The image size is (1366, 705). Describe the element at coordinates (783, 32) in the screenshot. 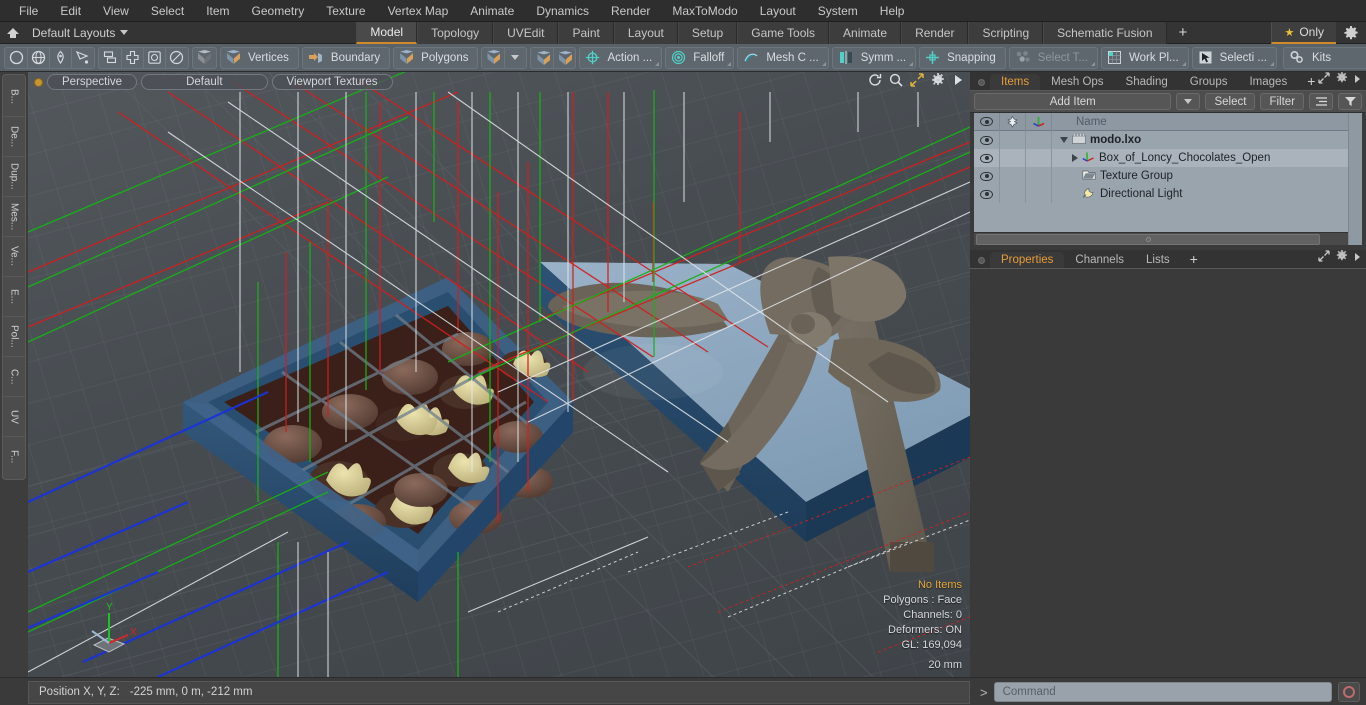

I see `tab-game-tools: Game Tools` at that location.